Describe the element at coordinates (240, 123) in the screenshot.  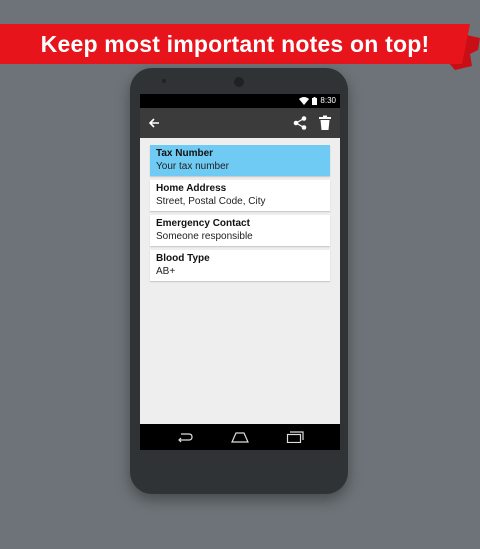
I see `toolbar` at that location.